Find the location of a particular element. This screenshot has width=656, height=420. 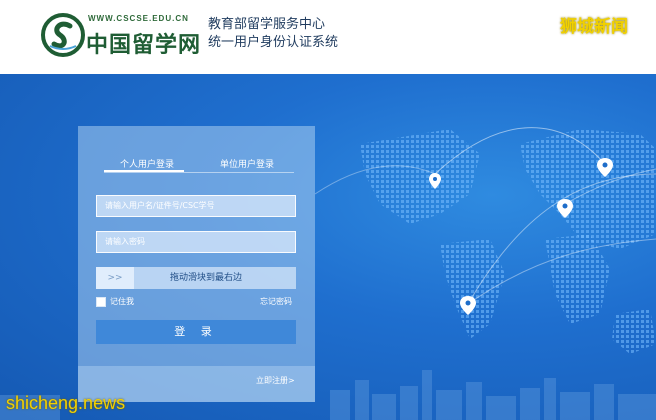

remember-me-checkbox is located at coordinates (101, 302).